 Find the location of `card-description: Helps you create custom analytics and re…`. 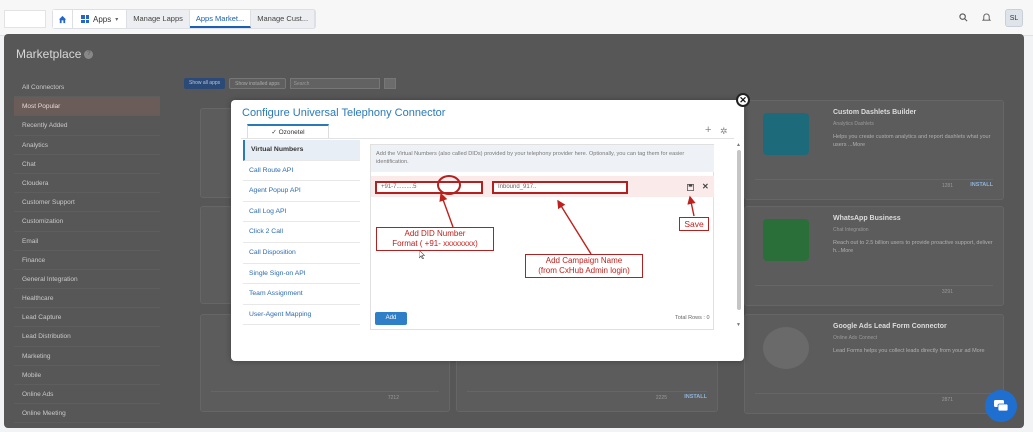

card-description: Helps you create custom analytics and re… is located at coordinates (912, 141).